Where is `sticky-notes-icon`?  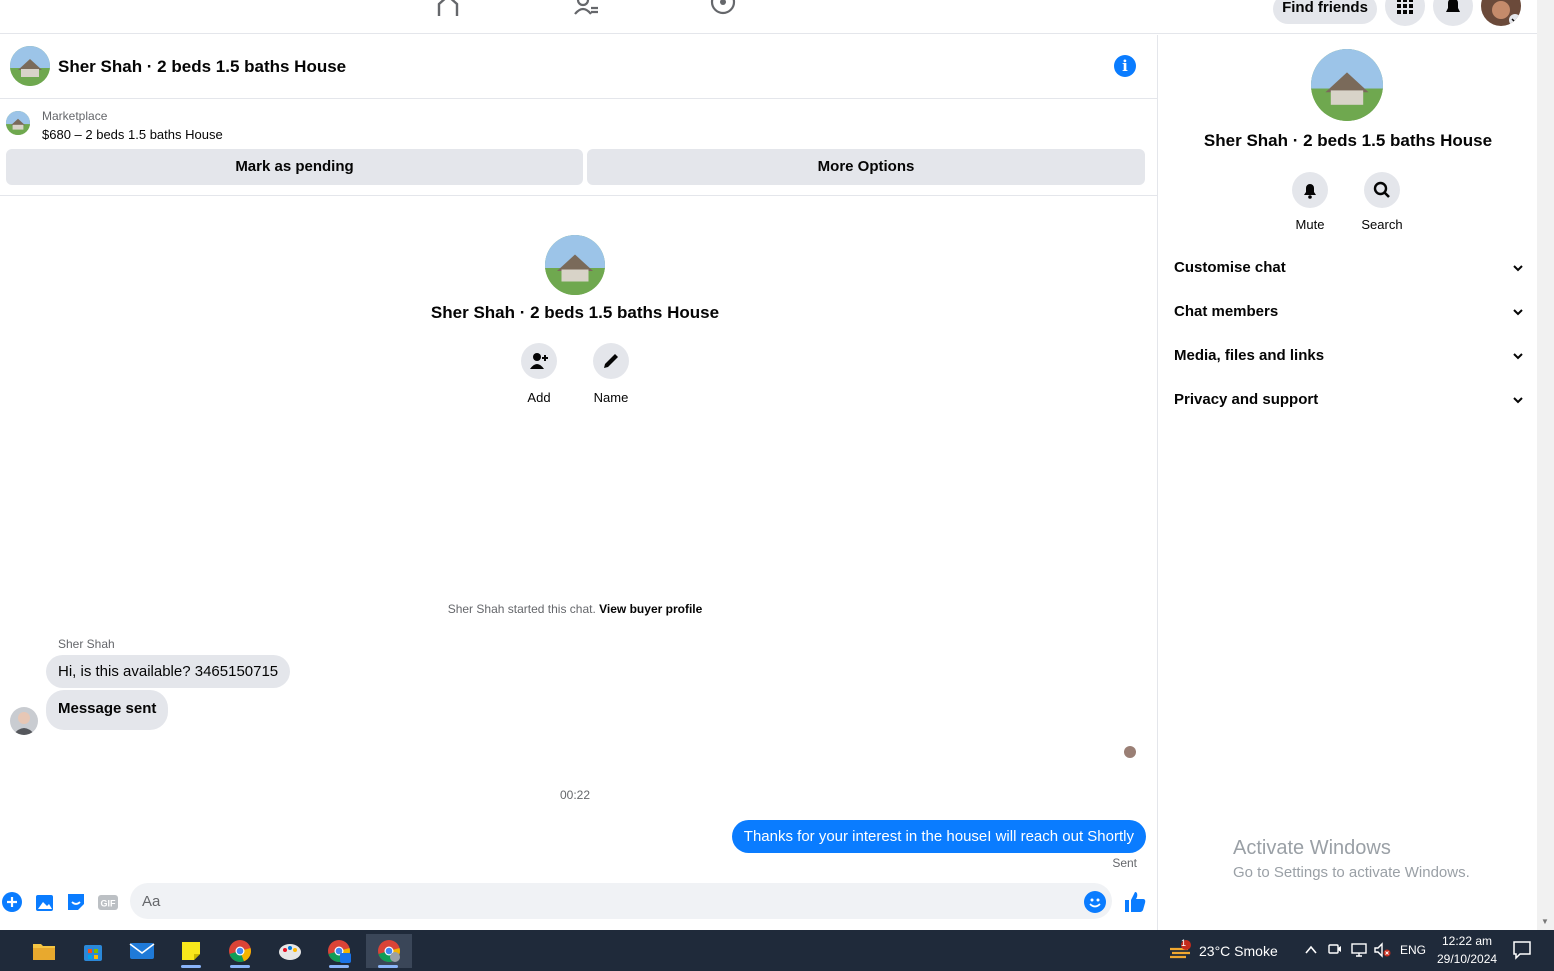 sticky-notes-icon is located at coordinates (191, 951).